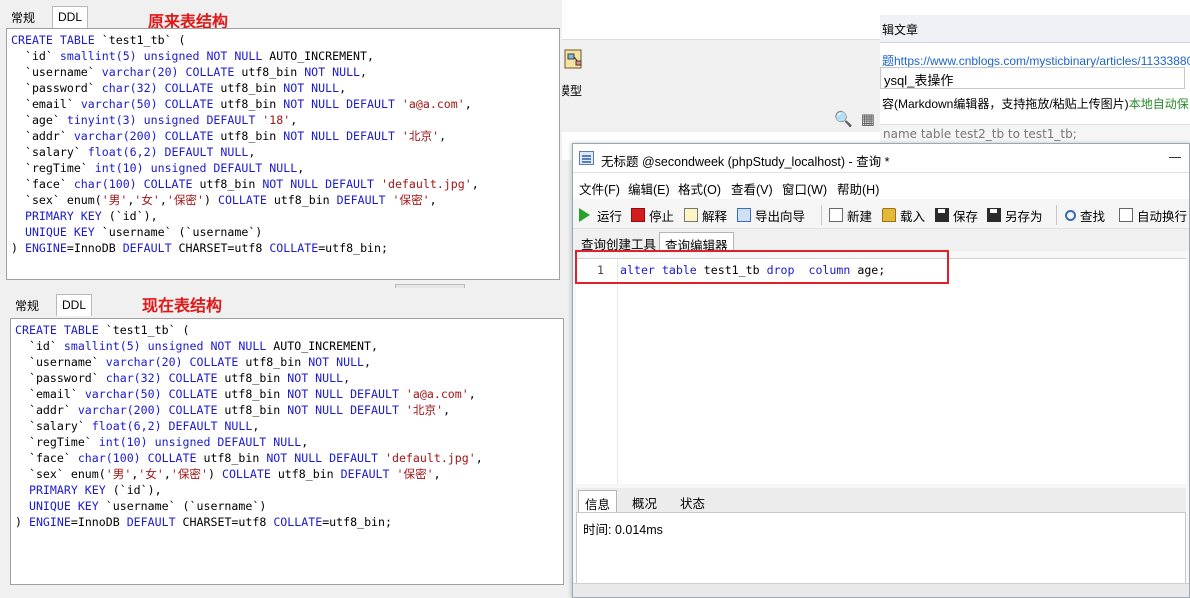 The height and width of the screenshot is (598, 1190). What do you see at coordinates (744, 215) in the screenshot?
I see `export-icon` at bounding box center [744, 215].